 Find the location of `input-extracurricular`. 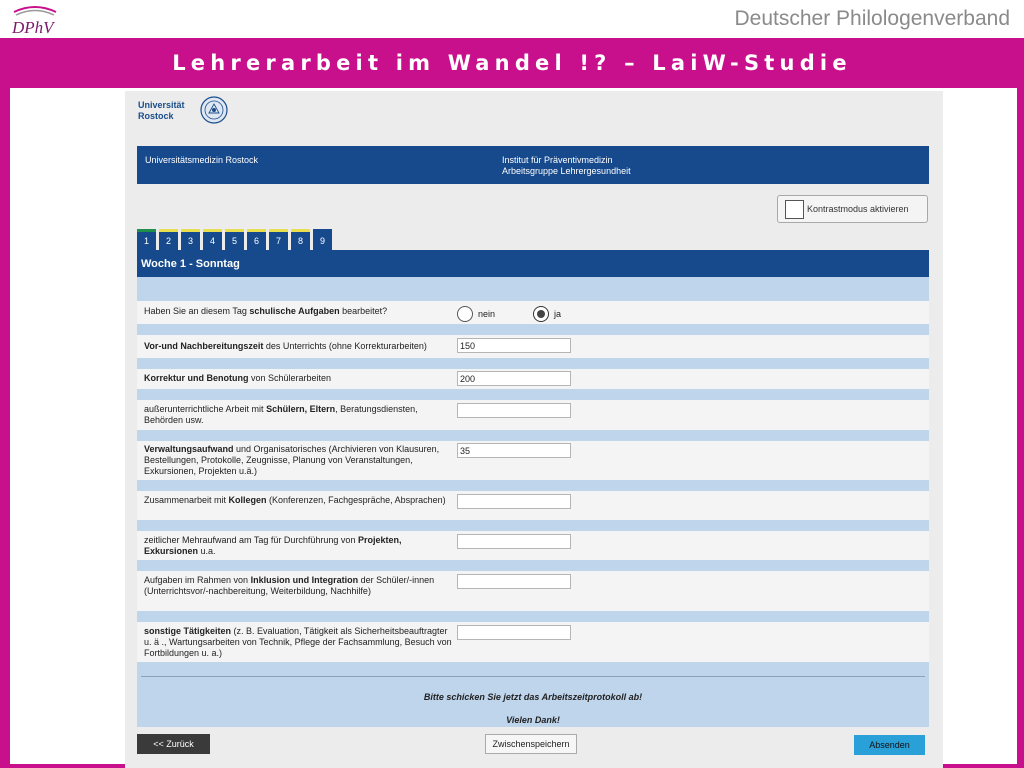

input-extracurricular is located at coordinates (514, 410).